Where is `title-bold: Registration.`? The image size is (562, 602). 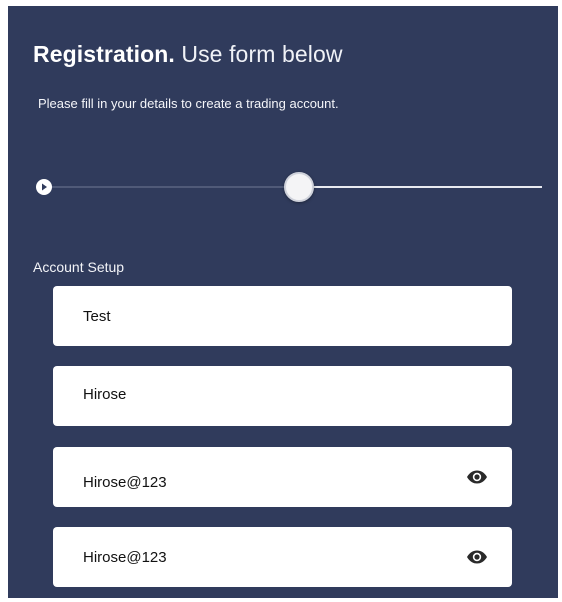
title-bold: Registration. is located at coordinates (104, 54).